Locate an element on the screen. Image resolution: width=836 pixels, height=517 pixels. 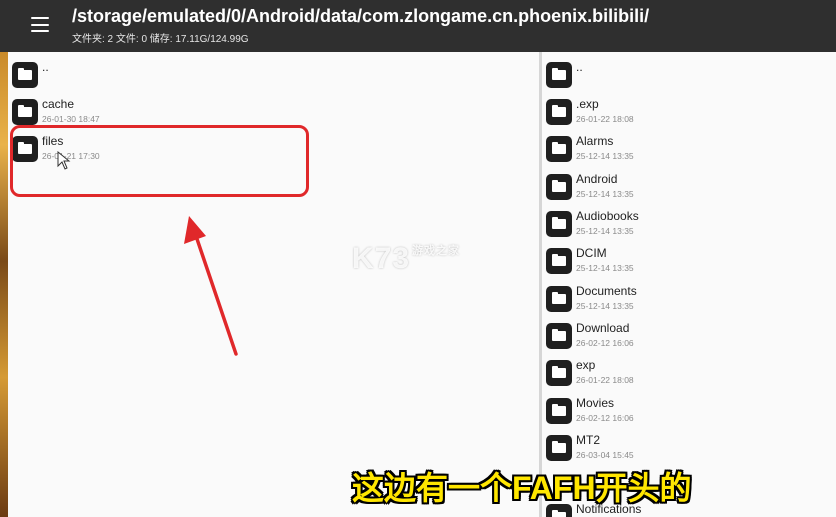
watermark-text: K73 is located at coordinates (381, 258).